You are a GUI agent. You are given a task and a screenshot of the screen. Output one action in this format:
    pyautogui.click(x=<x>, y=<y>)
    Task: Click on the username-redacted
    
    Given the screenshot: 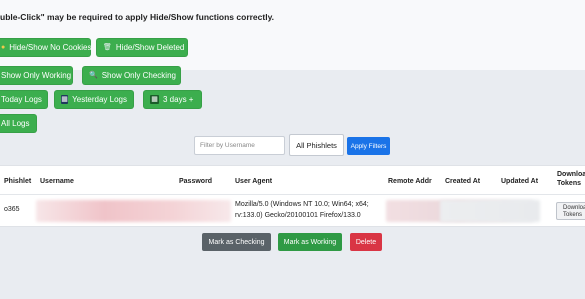 What is the action you would take?
    pyautogui.click(x=133, y=211)
    